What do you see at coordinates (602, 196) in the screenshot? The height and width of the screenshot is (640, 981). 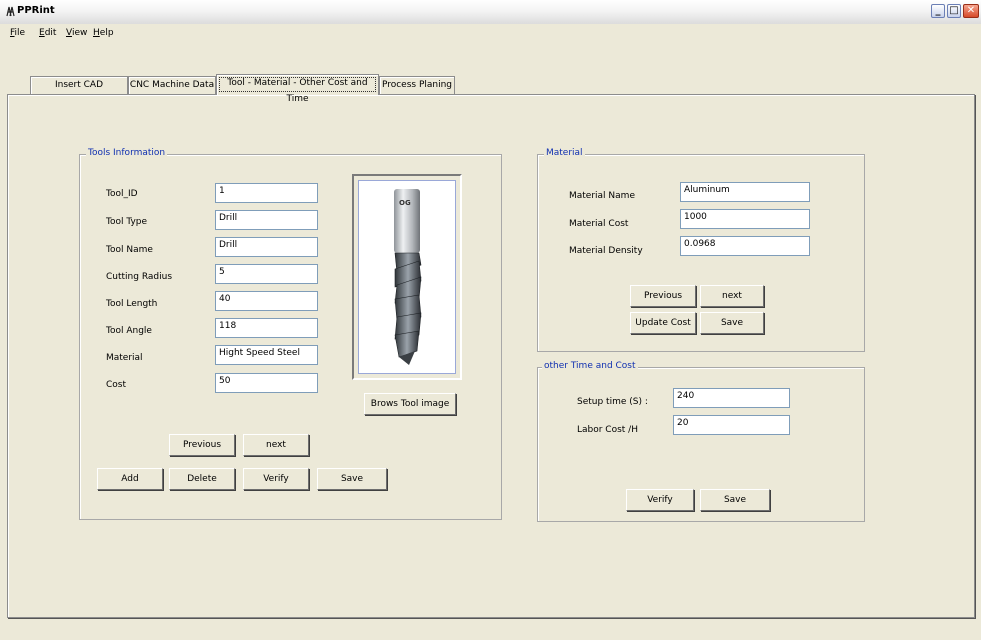 I see `material-name-label: Material Name` at bounding box center [602, 196].